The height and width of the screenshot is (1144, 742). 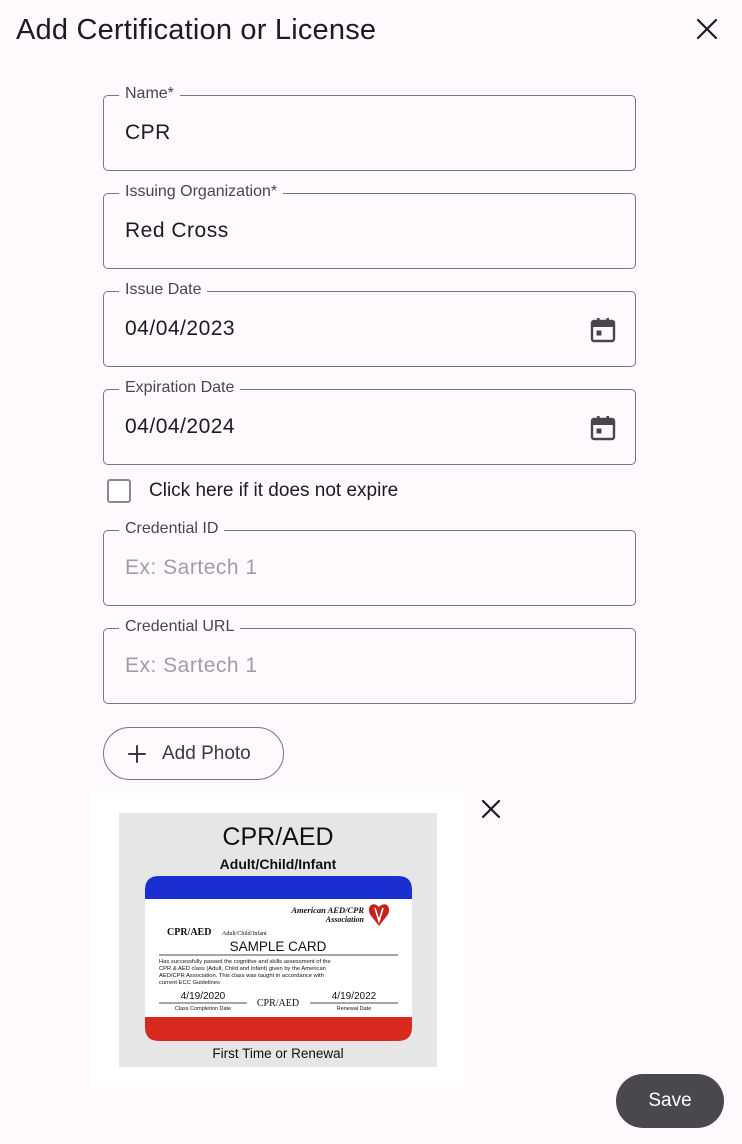 What do you see at coordinates (277, 1053) in the screenshot?
I see `photo-footer: First Time or Renewal` at bounding box center [277, 1053].